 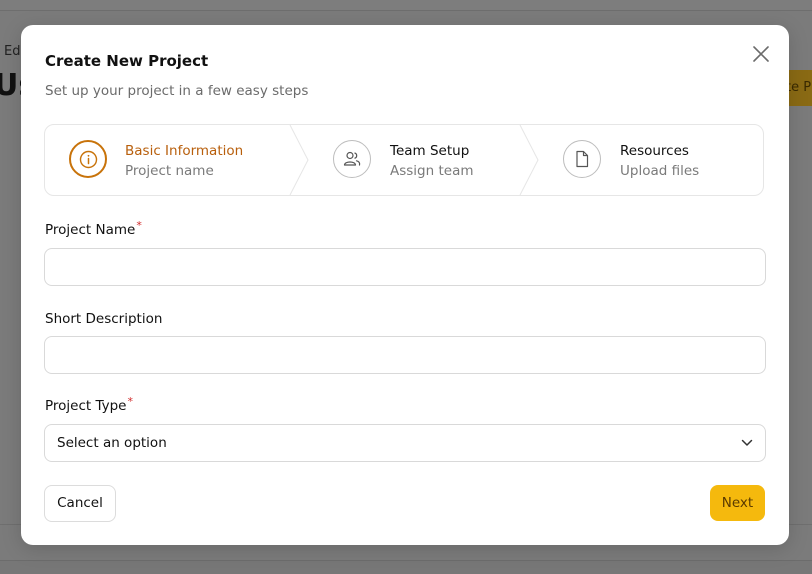 I want to click on step-title: Team Setup, so click(x=430, y=151).